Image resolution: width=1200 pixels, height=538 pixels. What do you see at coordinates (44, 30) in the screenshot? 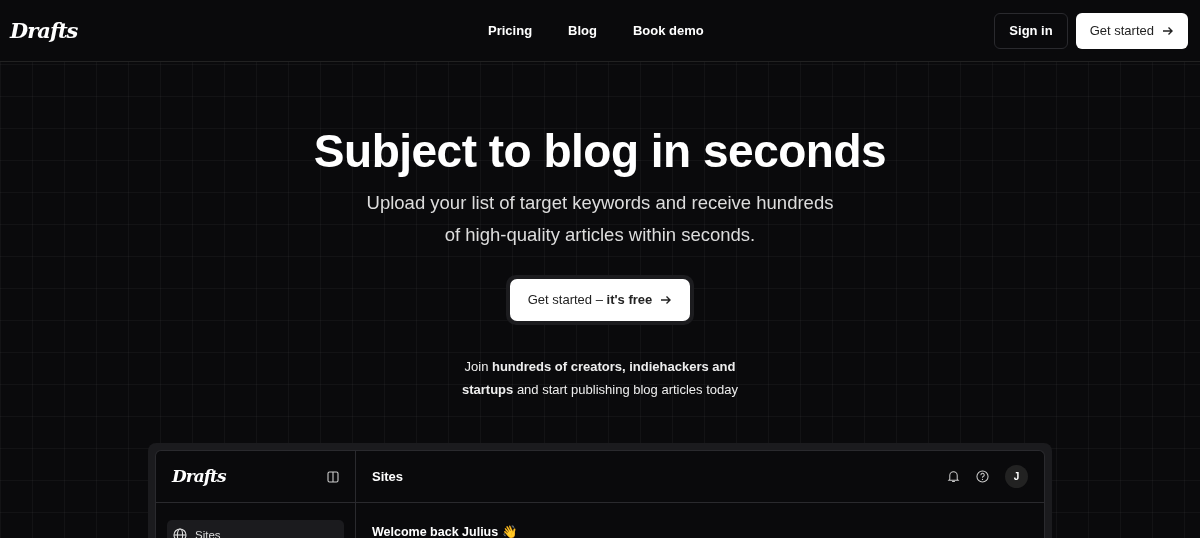
I see `logo: Drafts` at bounding box center [44, 30].